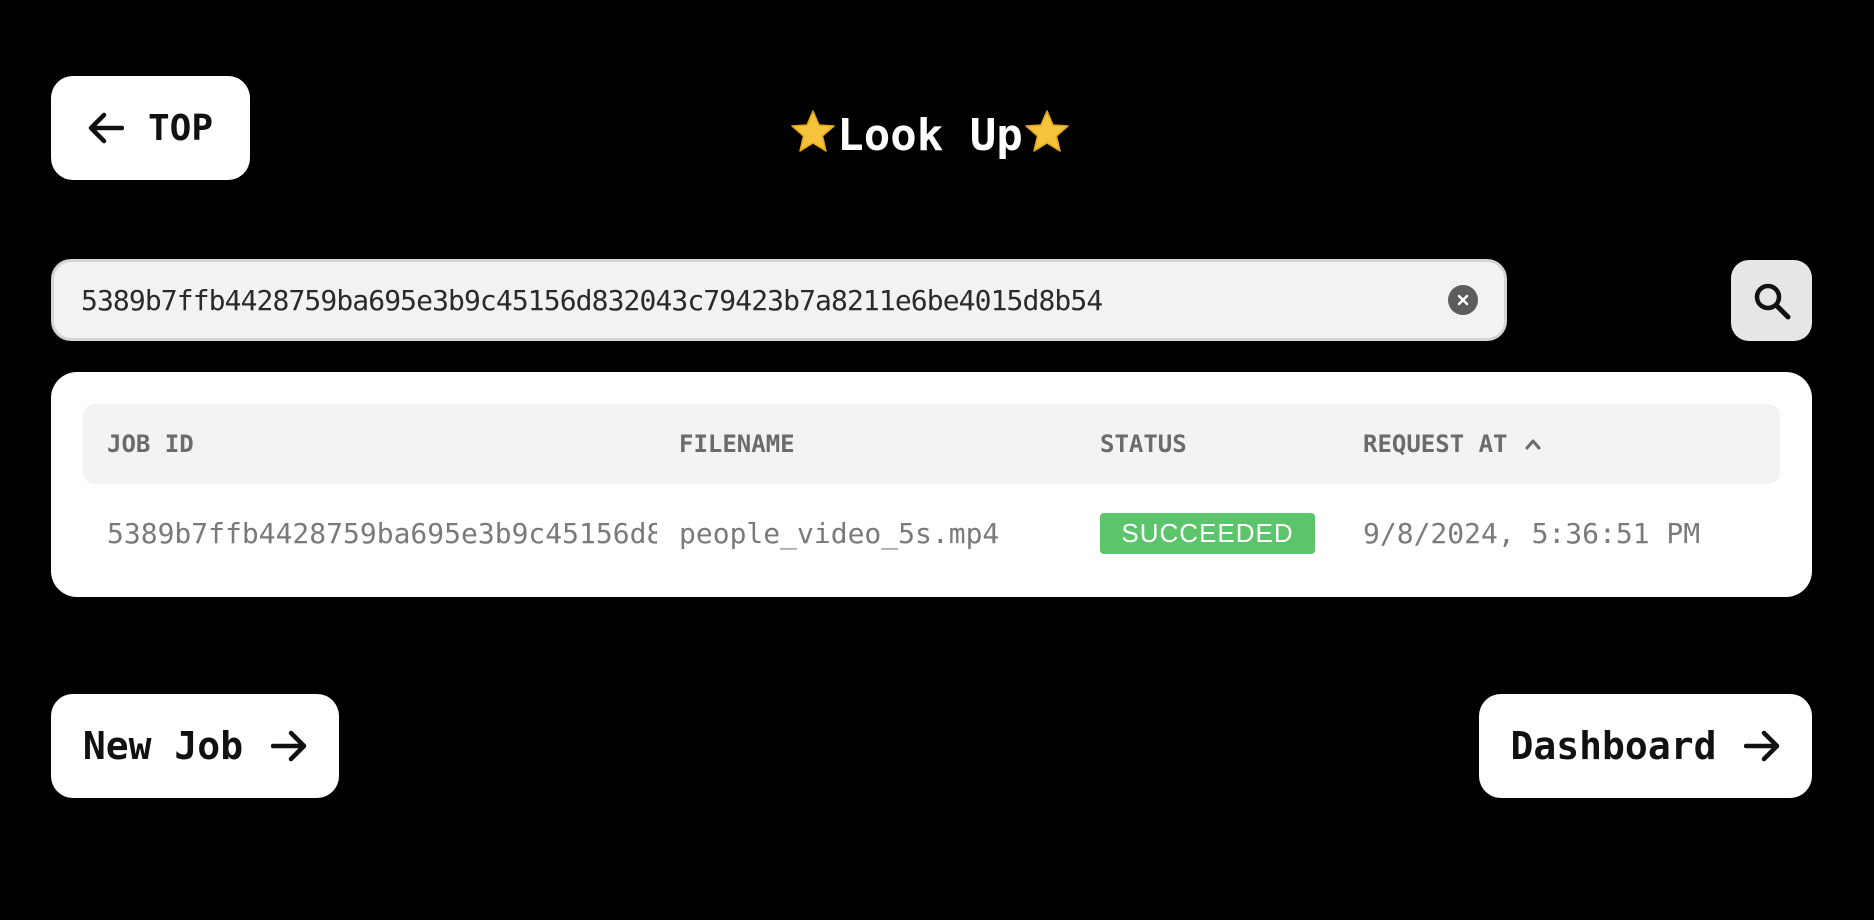  What do you see at coordinates (1207, 533) in the screenshot?
I see `status-badge: SUCCEEDED` at bounding box center [1207, 533].